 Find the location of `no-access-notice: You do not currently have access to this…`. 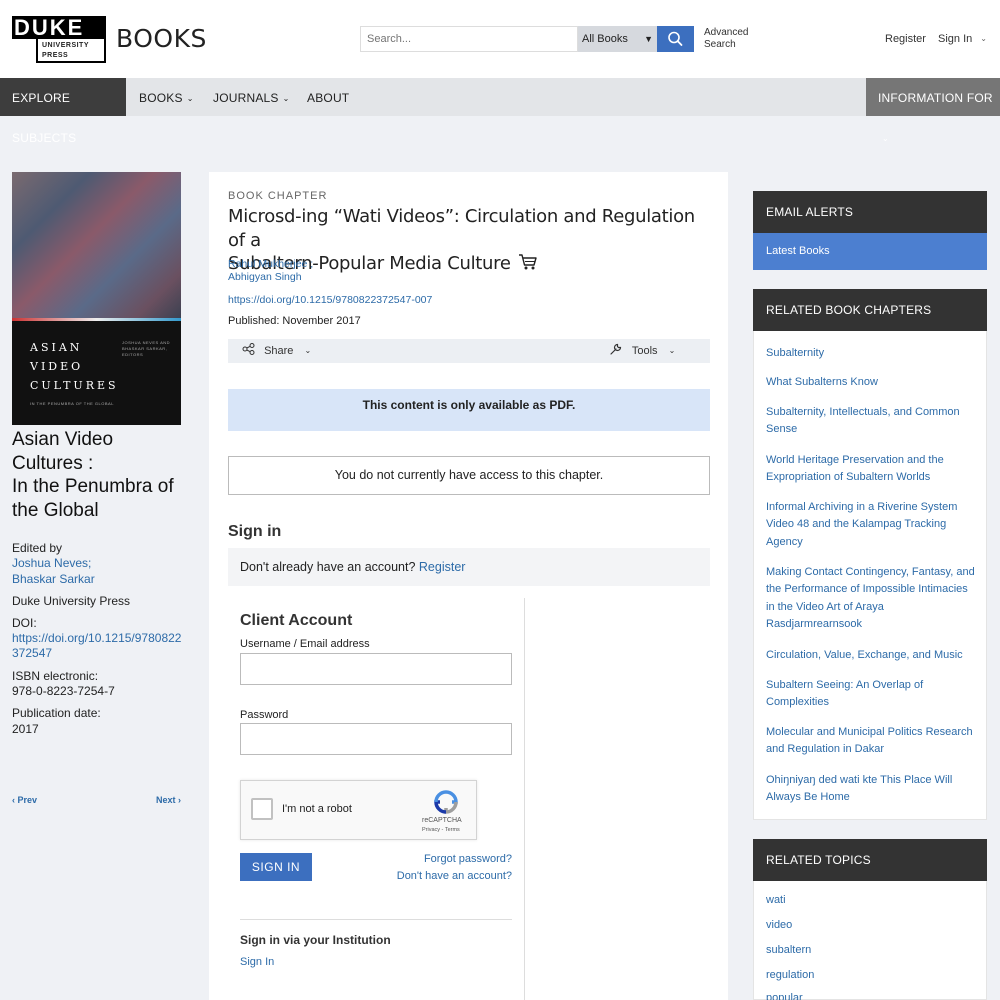

no-access-notice: You do not currently have access to this… is located at coordinates (469, 475).